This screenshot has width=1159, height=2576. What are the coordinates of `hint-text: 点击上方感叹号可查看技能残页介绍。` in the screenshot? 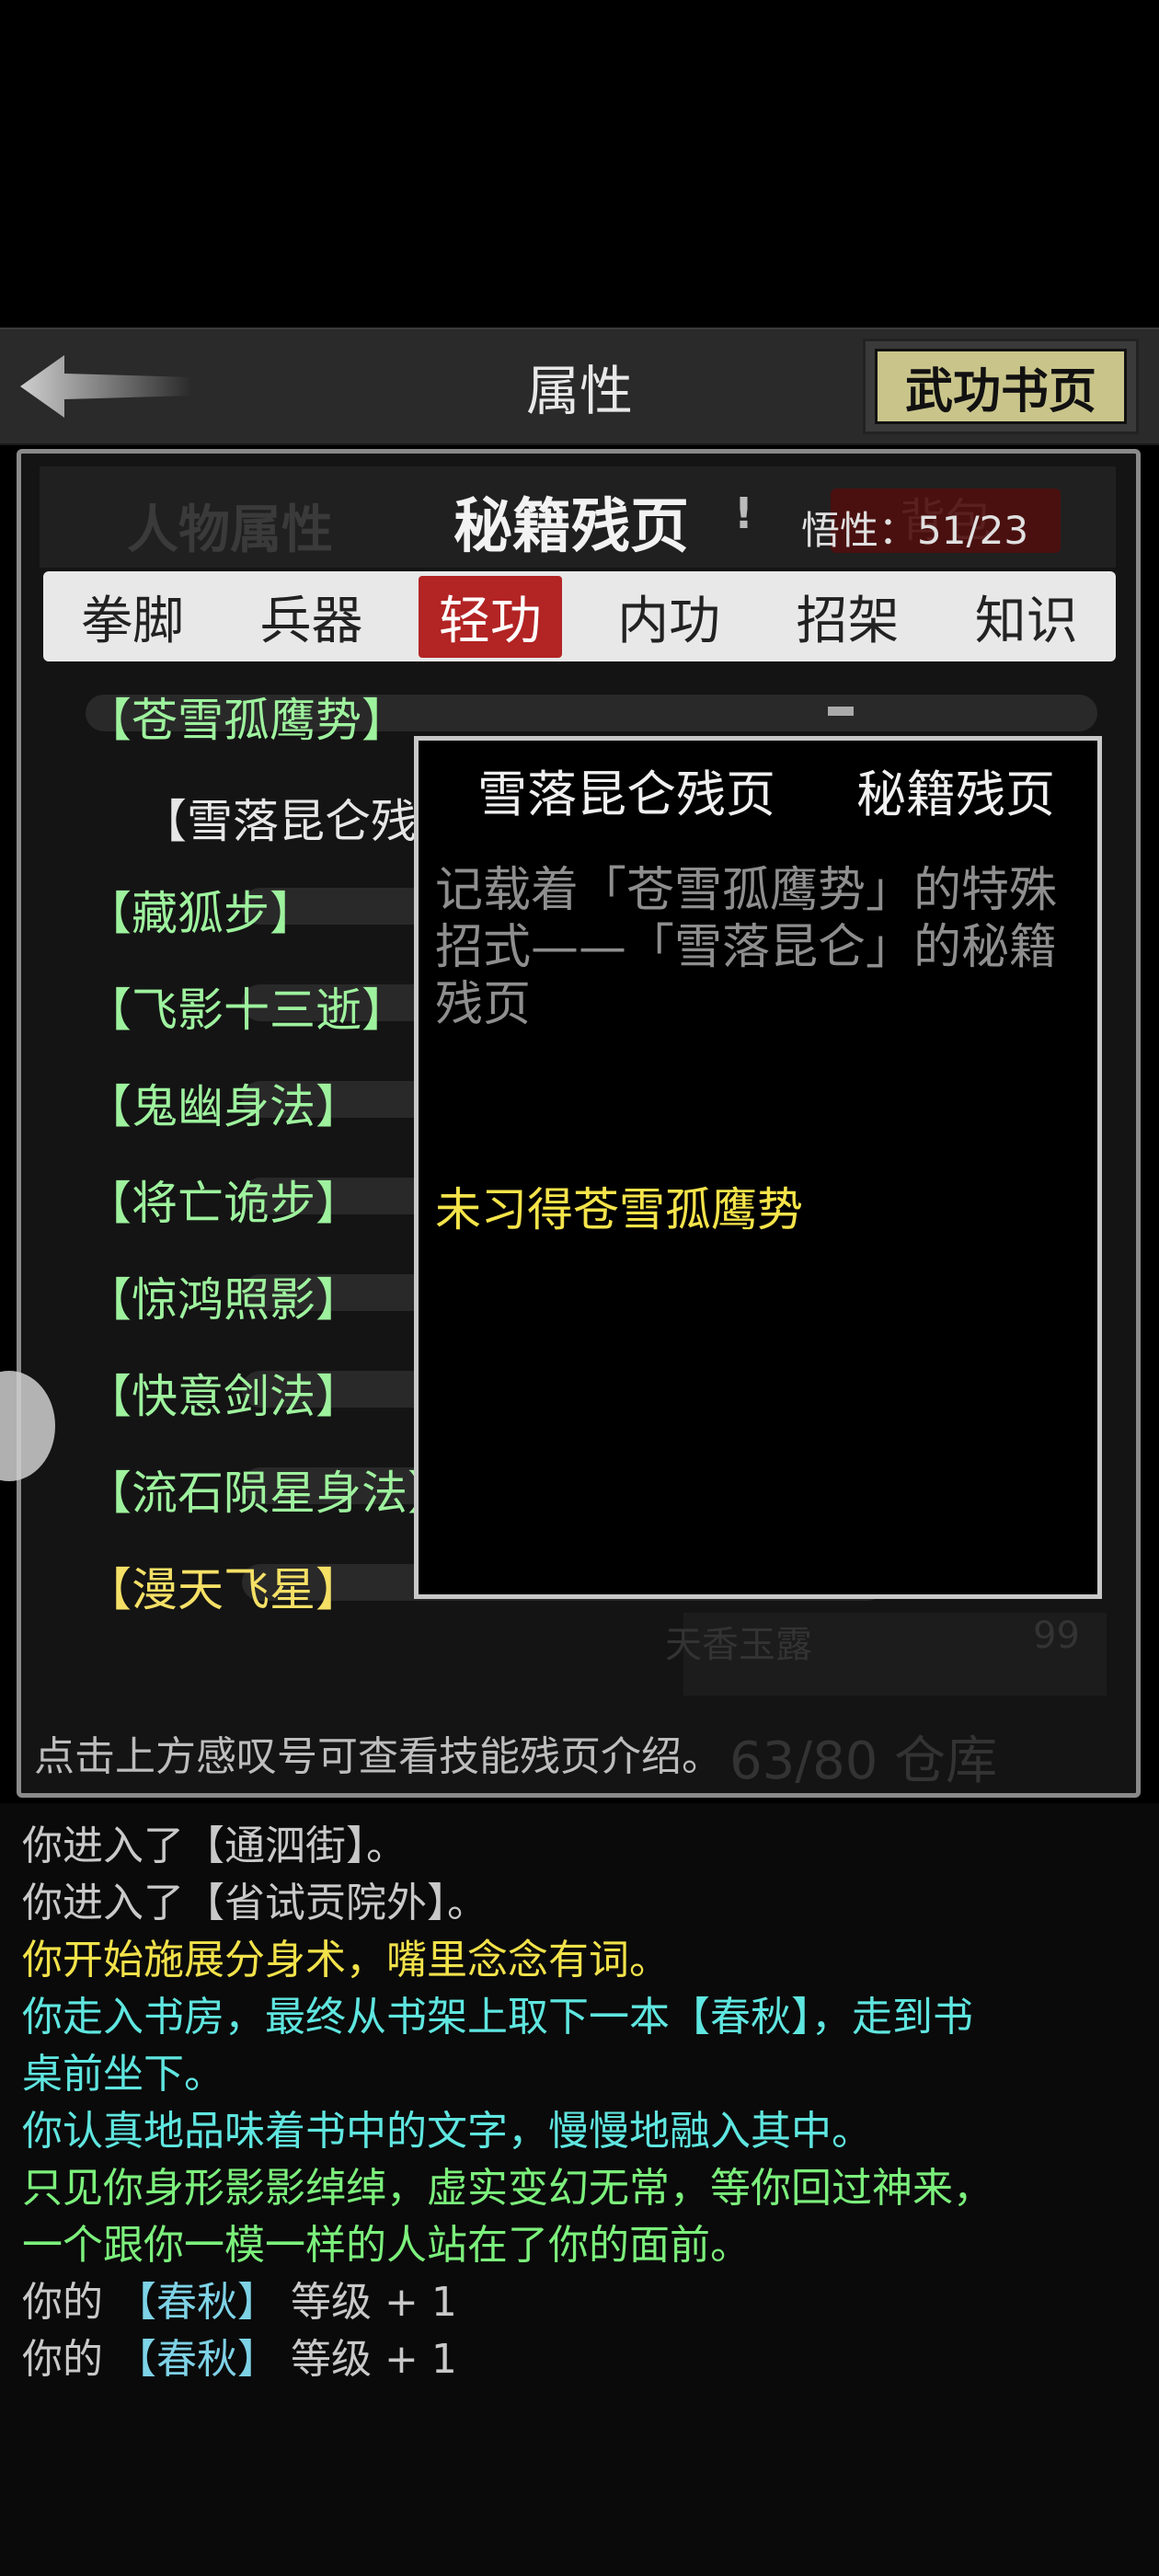 It's located at (378, 1756).